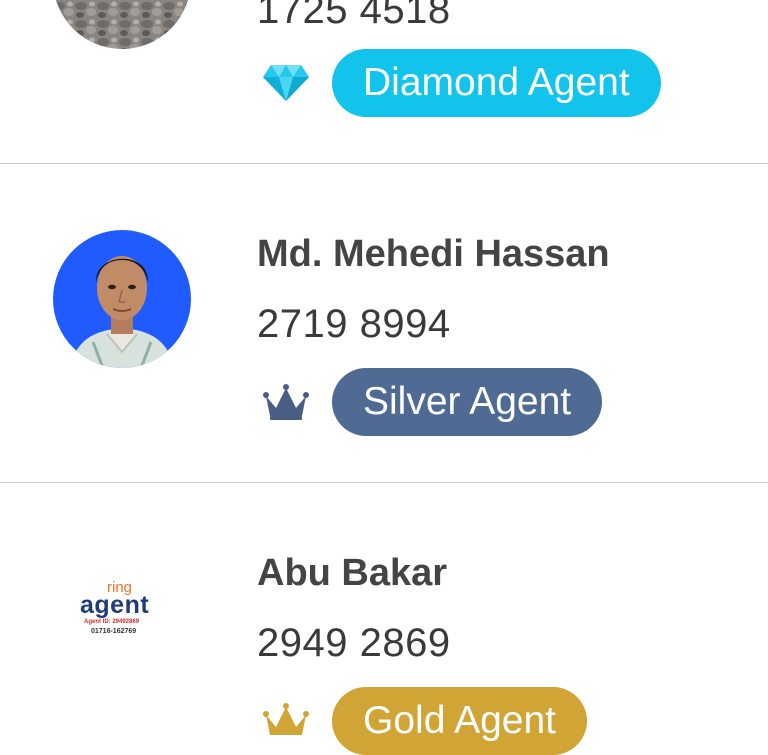 This screenshot has height=755, width=768. I want to click on diamond-icon, so click(286, 83).